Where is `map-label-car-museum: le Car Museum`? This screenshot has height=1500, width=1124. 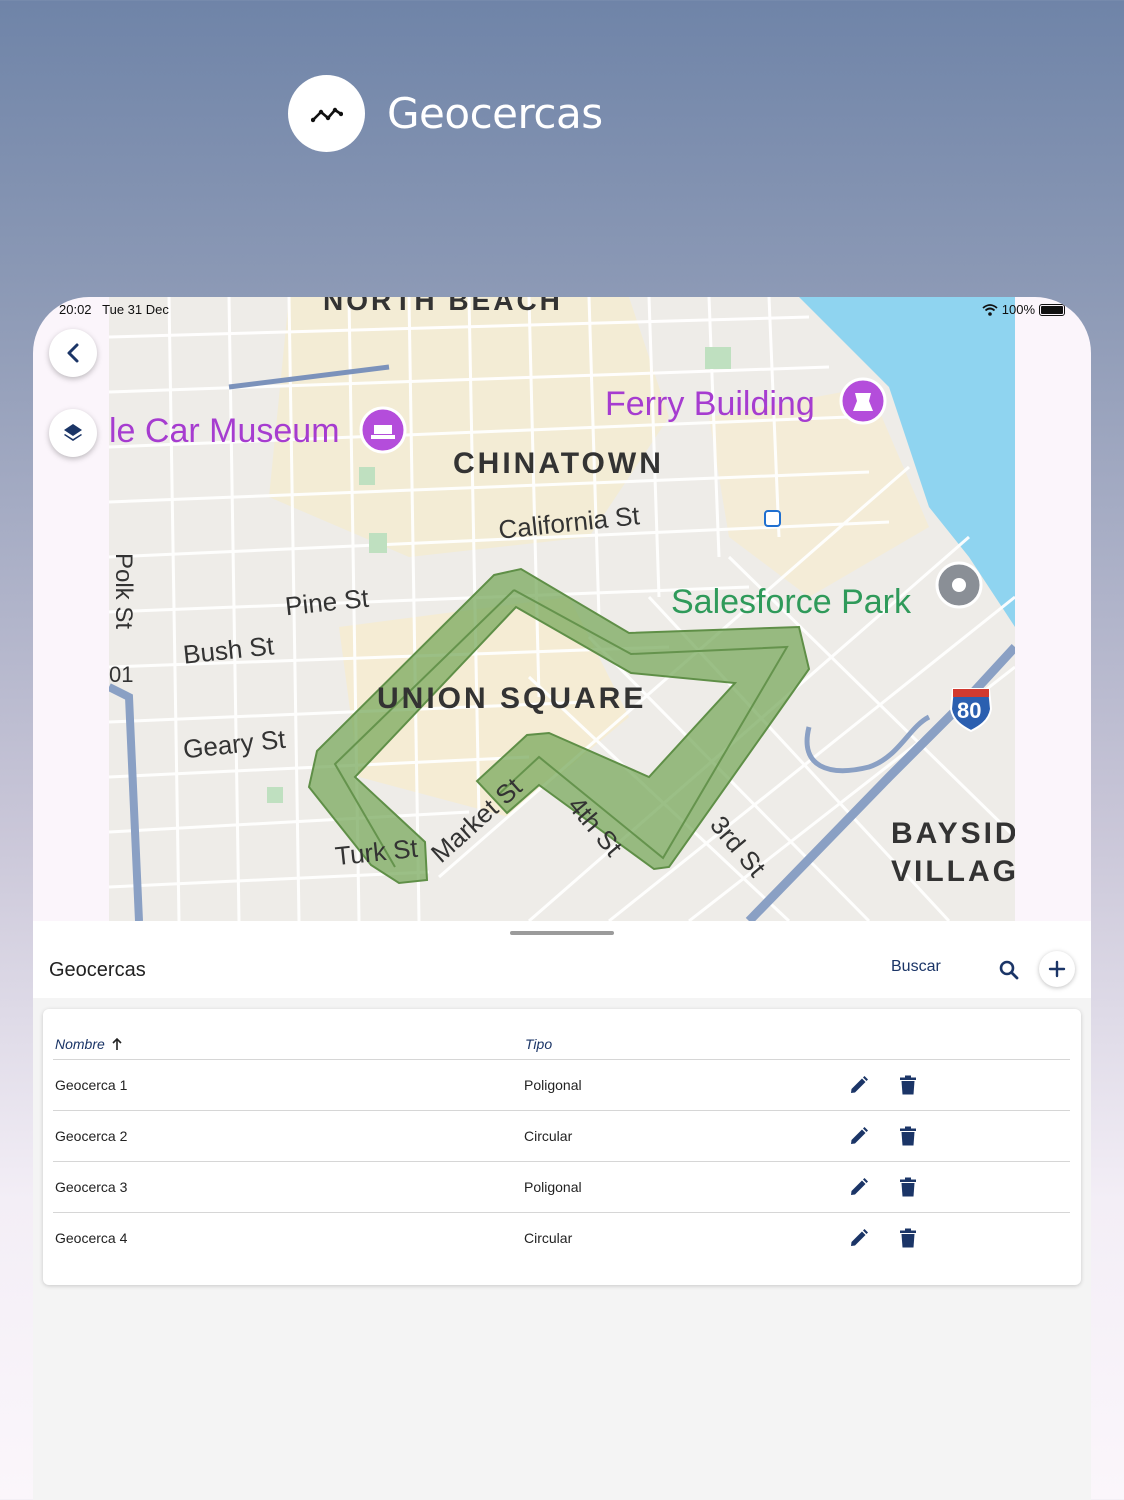 map-label-car-museum: le Car Museum is located at coordinates (224, 431).